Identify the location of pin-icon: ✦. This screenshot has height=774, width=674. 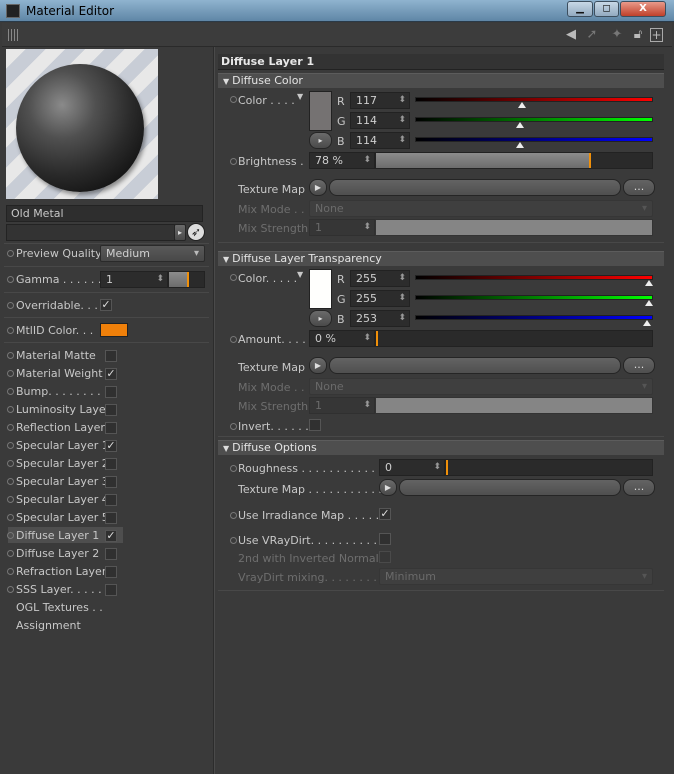
(617, 35).